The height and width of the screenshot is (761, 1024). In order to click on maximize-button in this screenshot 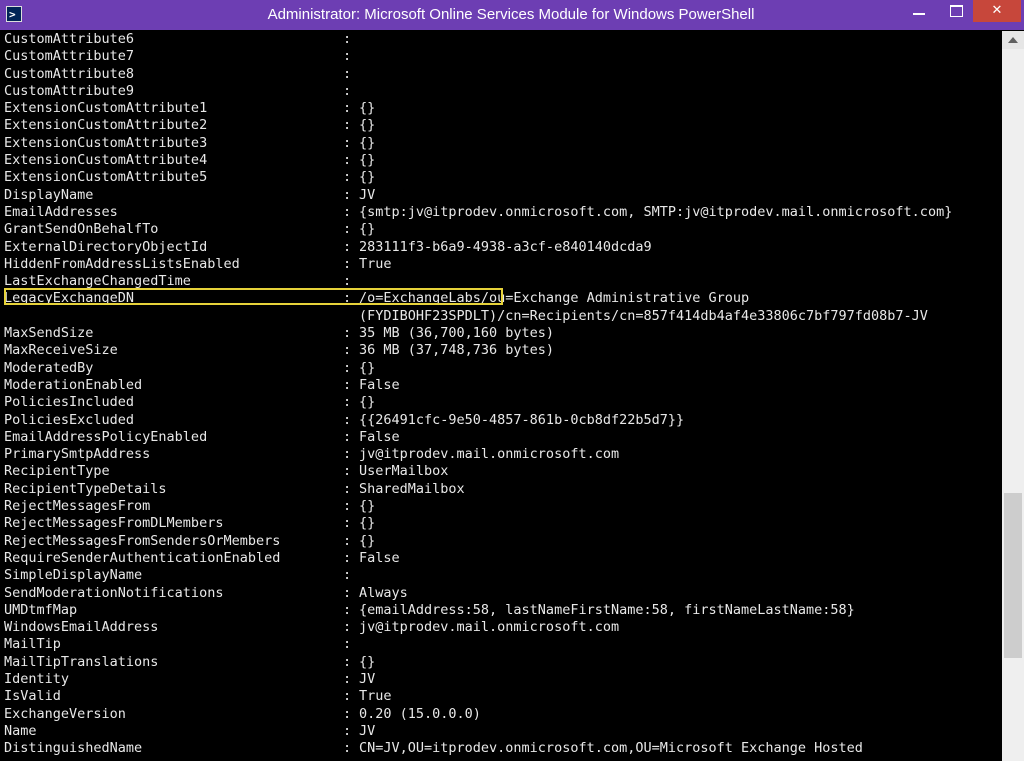, I will do `click(956, 11)`.